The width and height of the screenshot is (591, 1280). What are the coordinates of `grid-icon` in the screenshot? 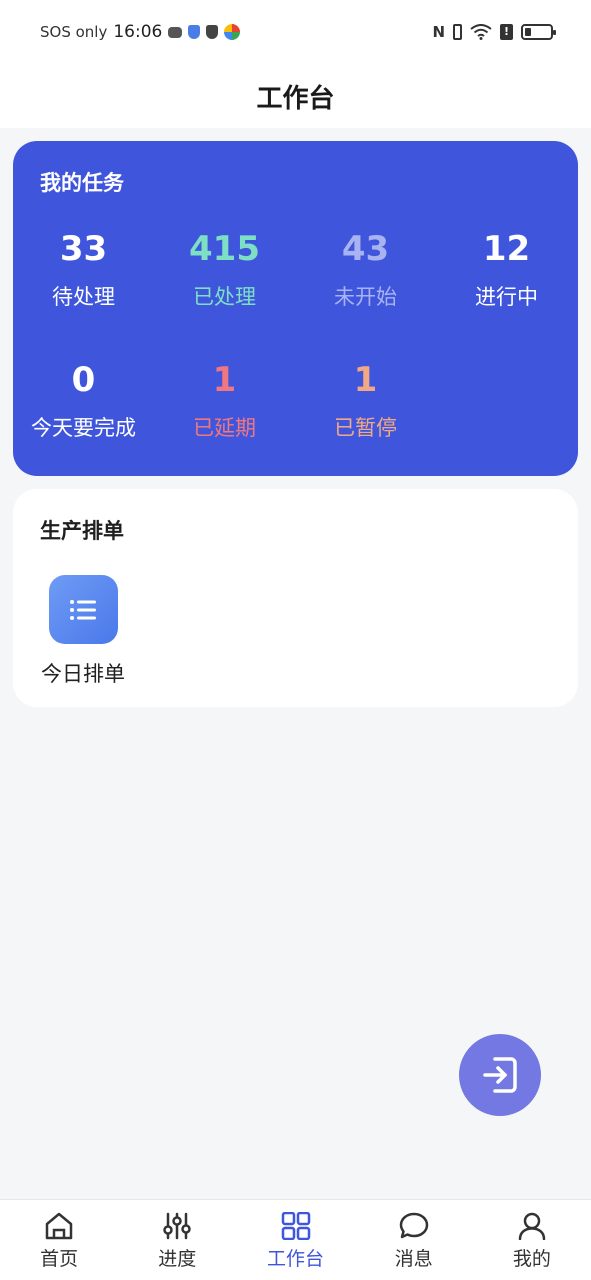 It's located at (295, 1226).